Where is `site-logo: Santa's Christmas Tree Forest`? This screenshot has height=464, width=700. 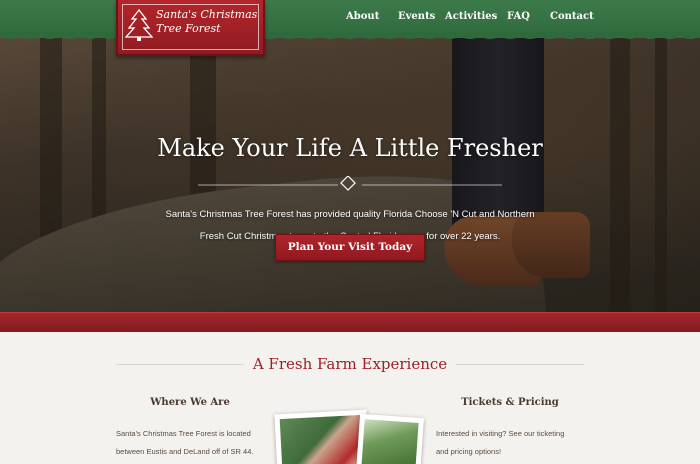 site-logo: Santa's Christmas Tree Forest is located at coordinates (190, 28).